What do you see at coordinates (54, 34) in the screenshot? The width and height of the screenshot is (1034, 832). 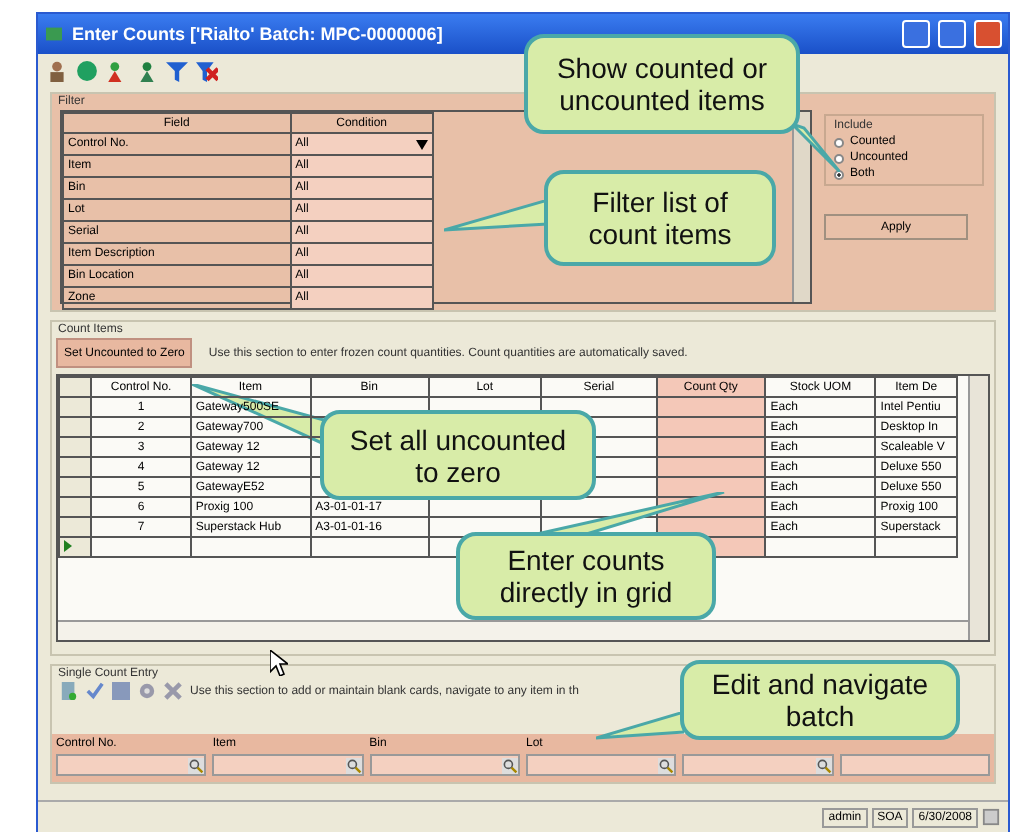 I see `app-icon` at bounding box center [54, 34].